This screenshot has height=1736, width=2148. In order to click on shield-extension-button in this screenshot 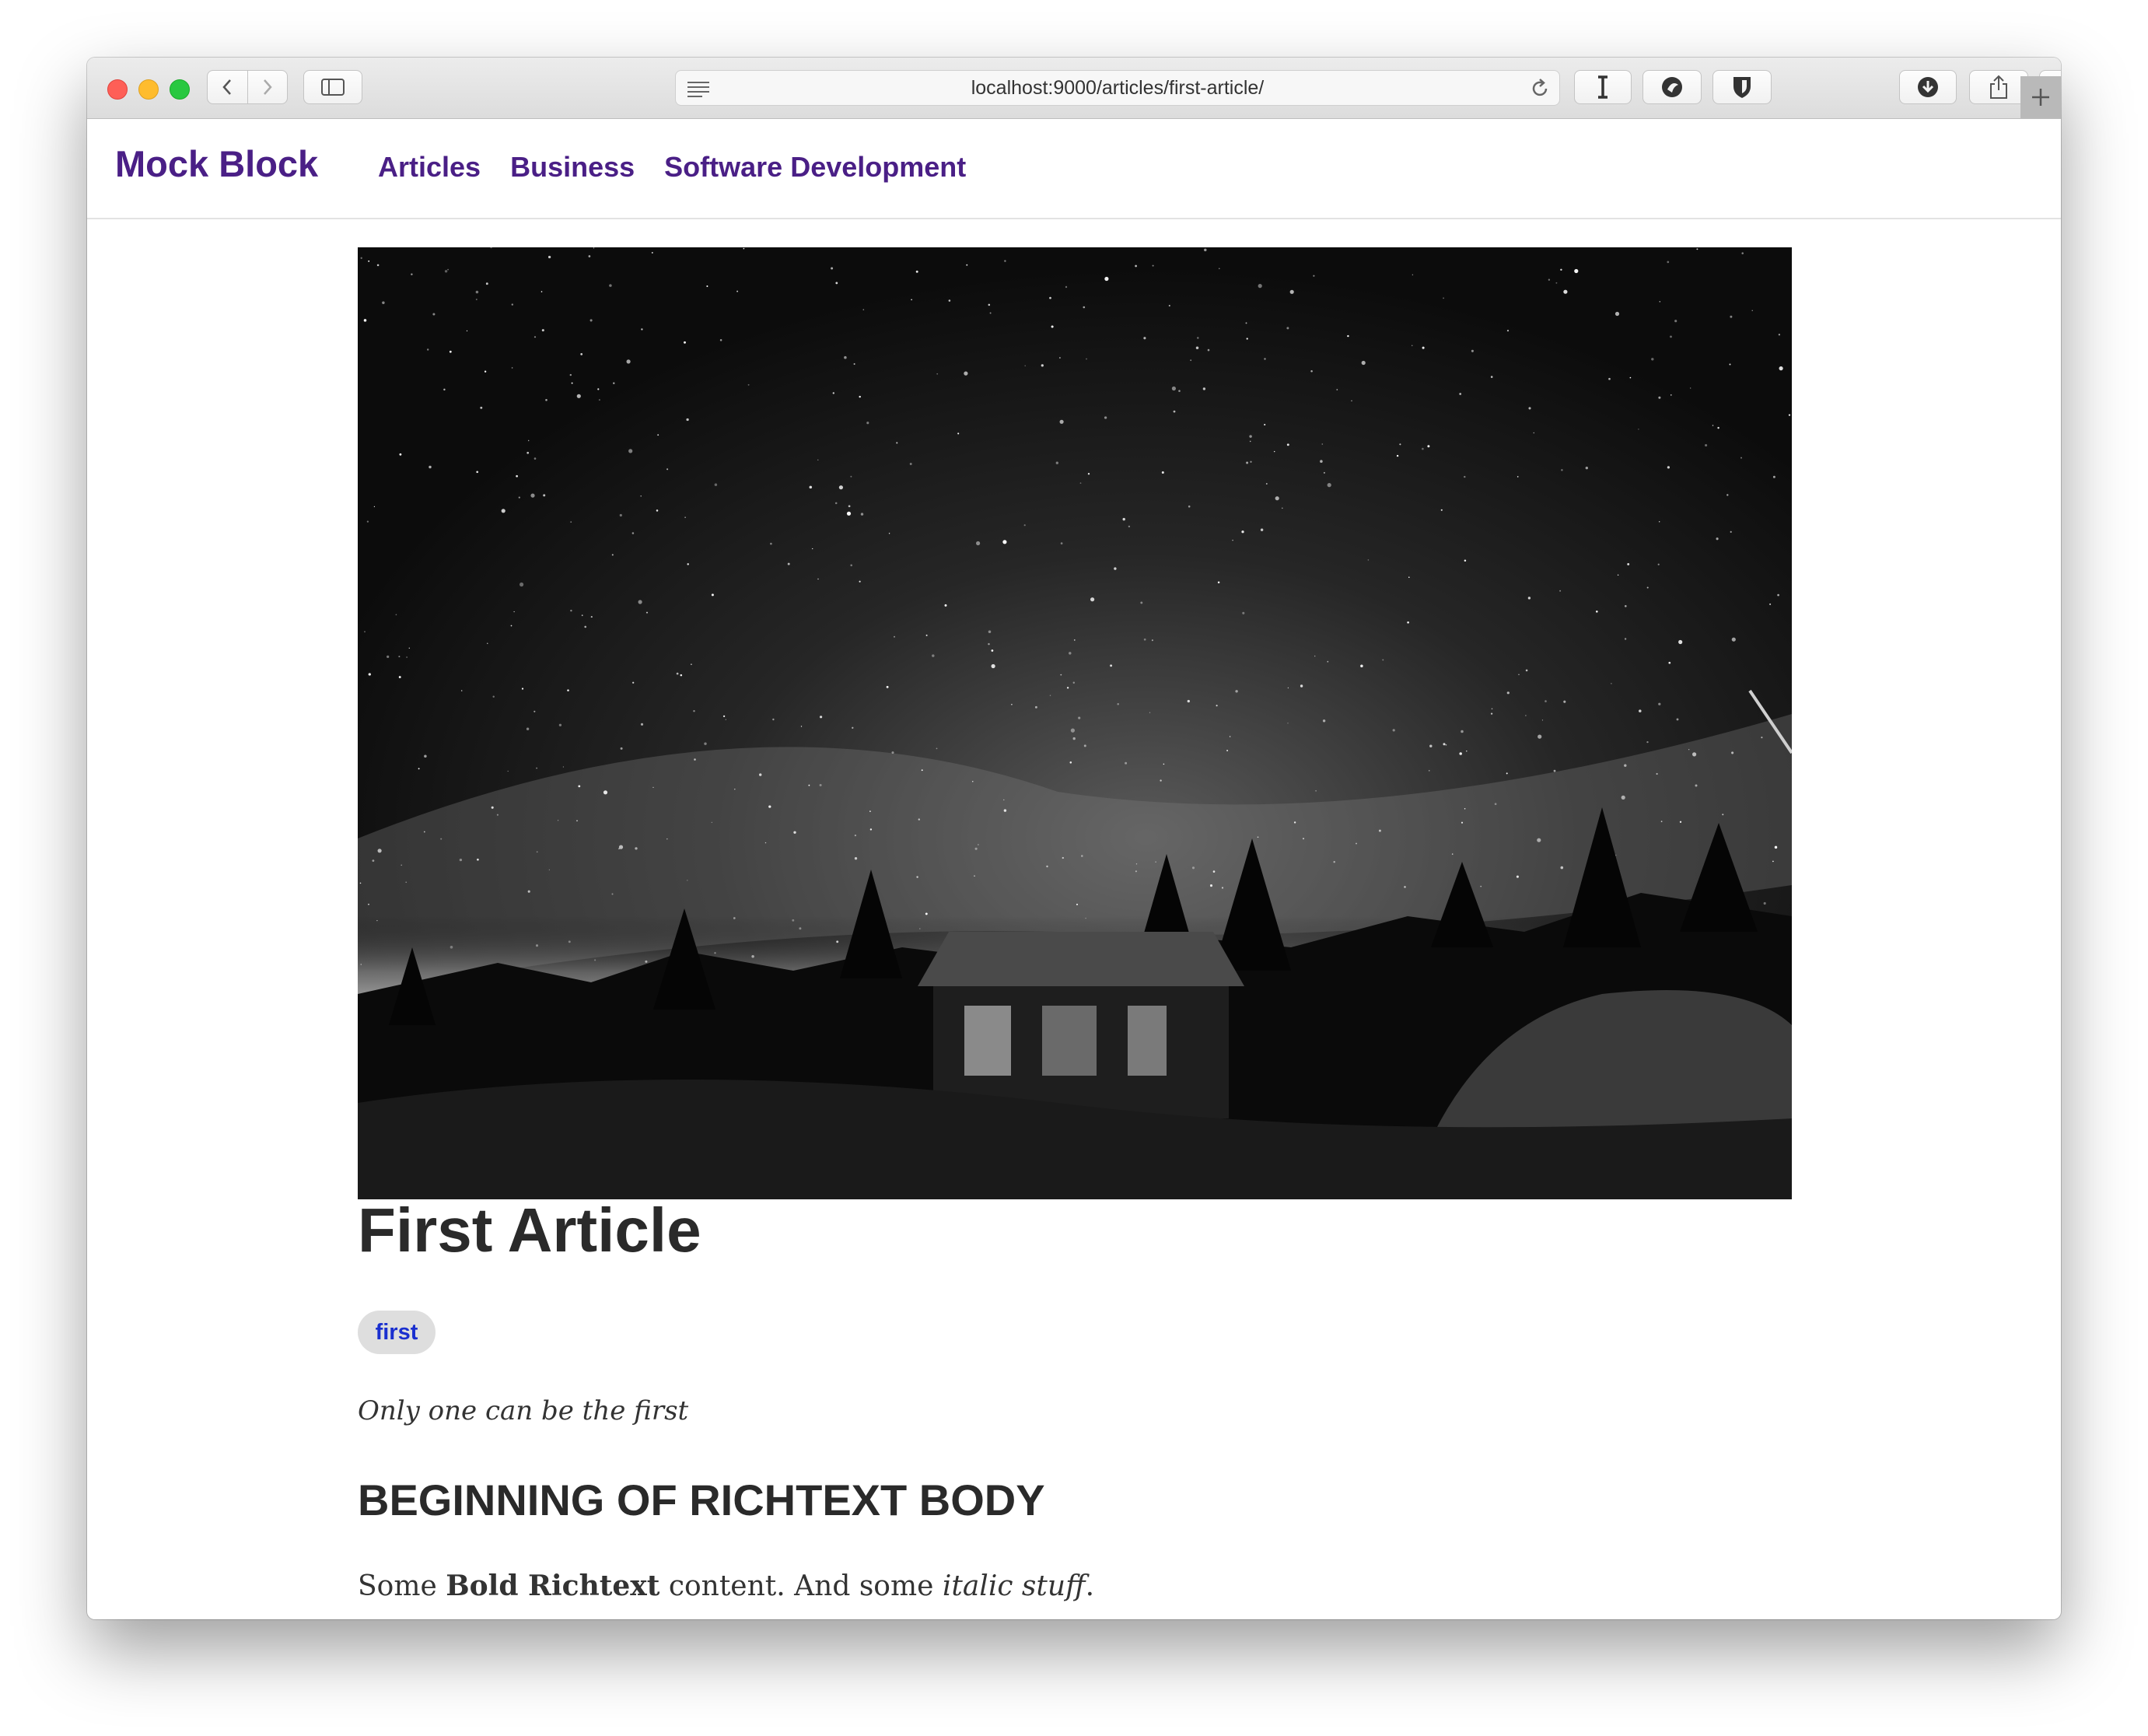, I will do `click(1742, 87)`.